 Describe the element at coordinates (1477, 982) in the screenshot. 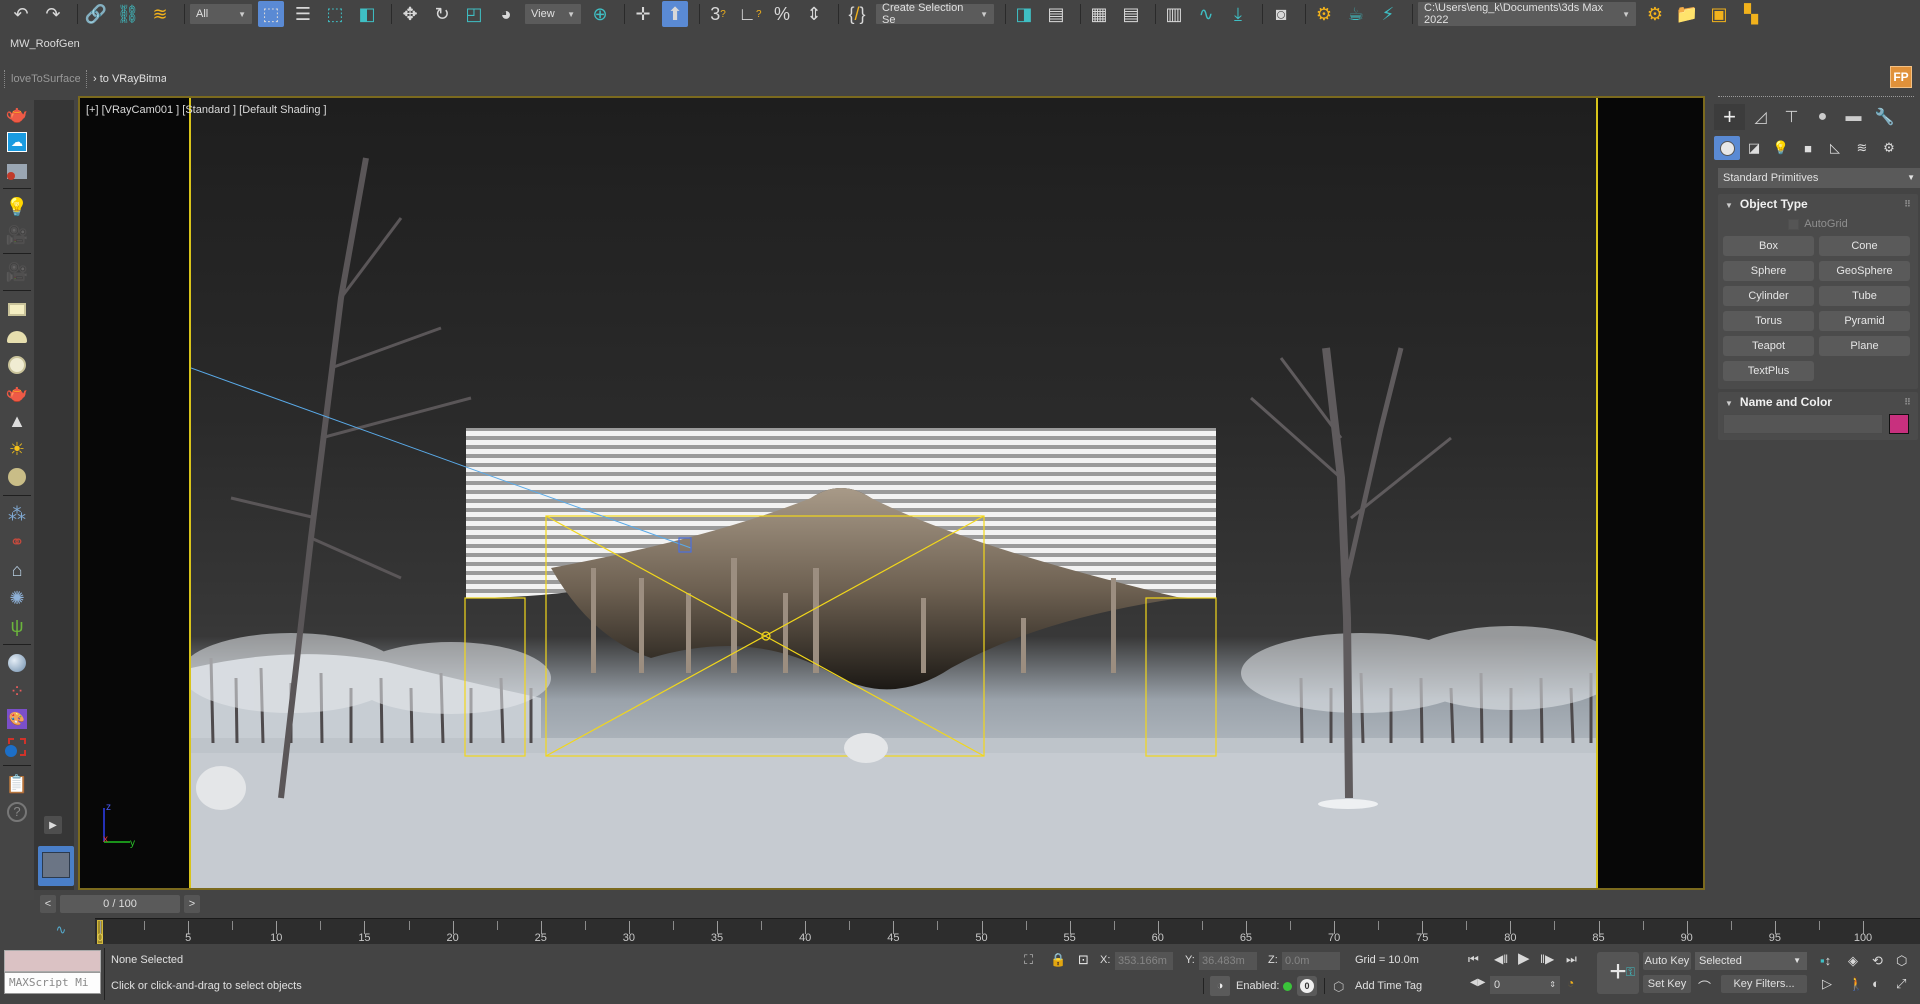

I see `key-mode-toggle-icon: ◀▶` at that location.